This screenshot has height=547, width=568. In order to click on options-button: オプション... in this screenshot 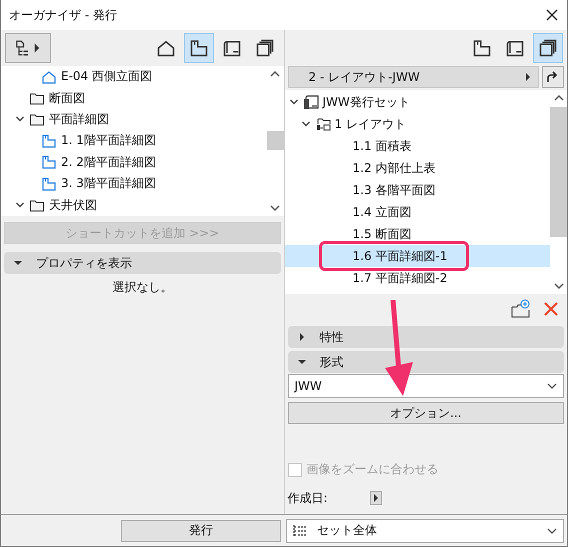, I will do `click(426, 413)`.